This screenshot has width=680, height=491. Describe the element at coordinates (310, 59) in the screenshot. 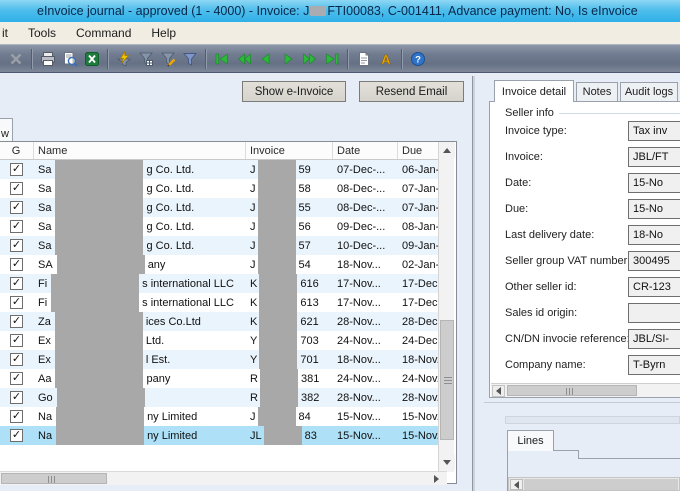

I see `next-page-icon` at that location.